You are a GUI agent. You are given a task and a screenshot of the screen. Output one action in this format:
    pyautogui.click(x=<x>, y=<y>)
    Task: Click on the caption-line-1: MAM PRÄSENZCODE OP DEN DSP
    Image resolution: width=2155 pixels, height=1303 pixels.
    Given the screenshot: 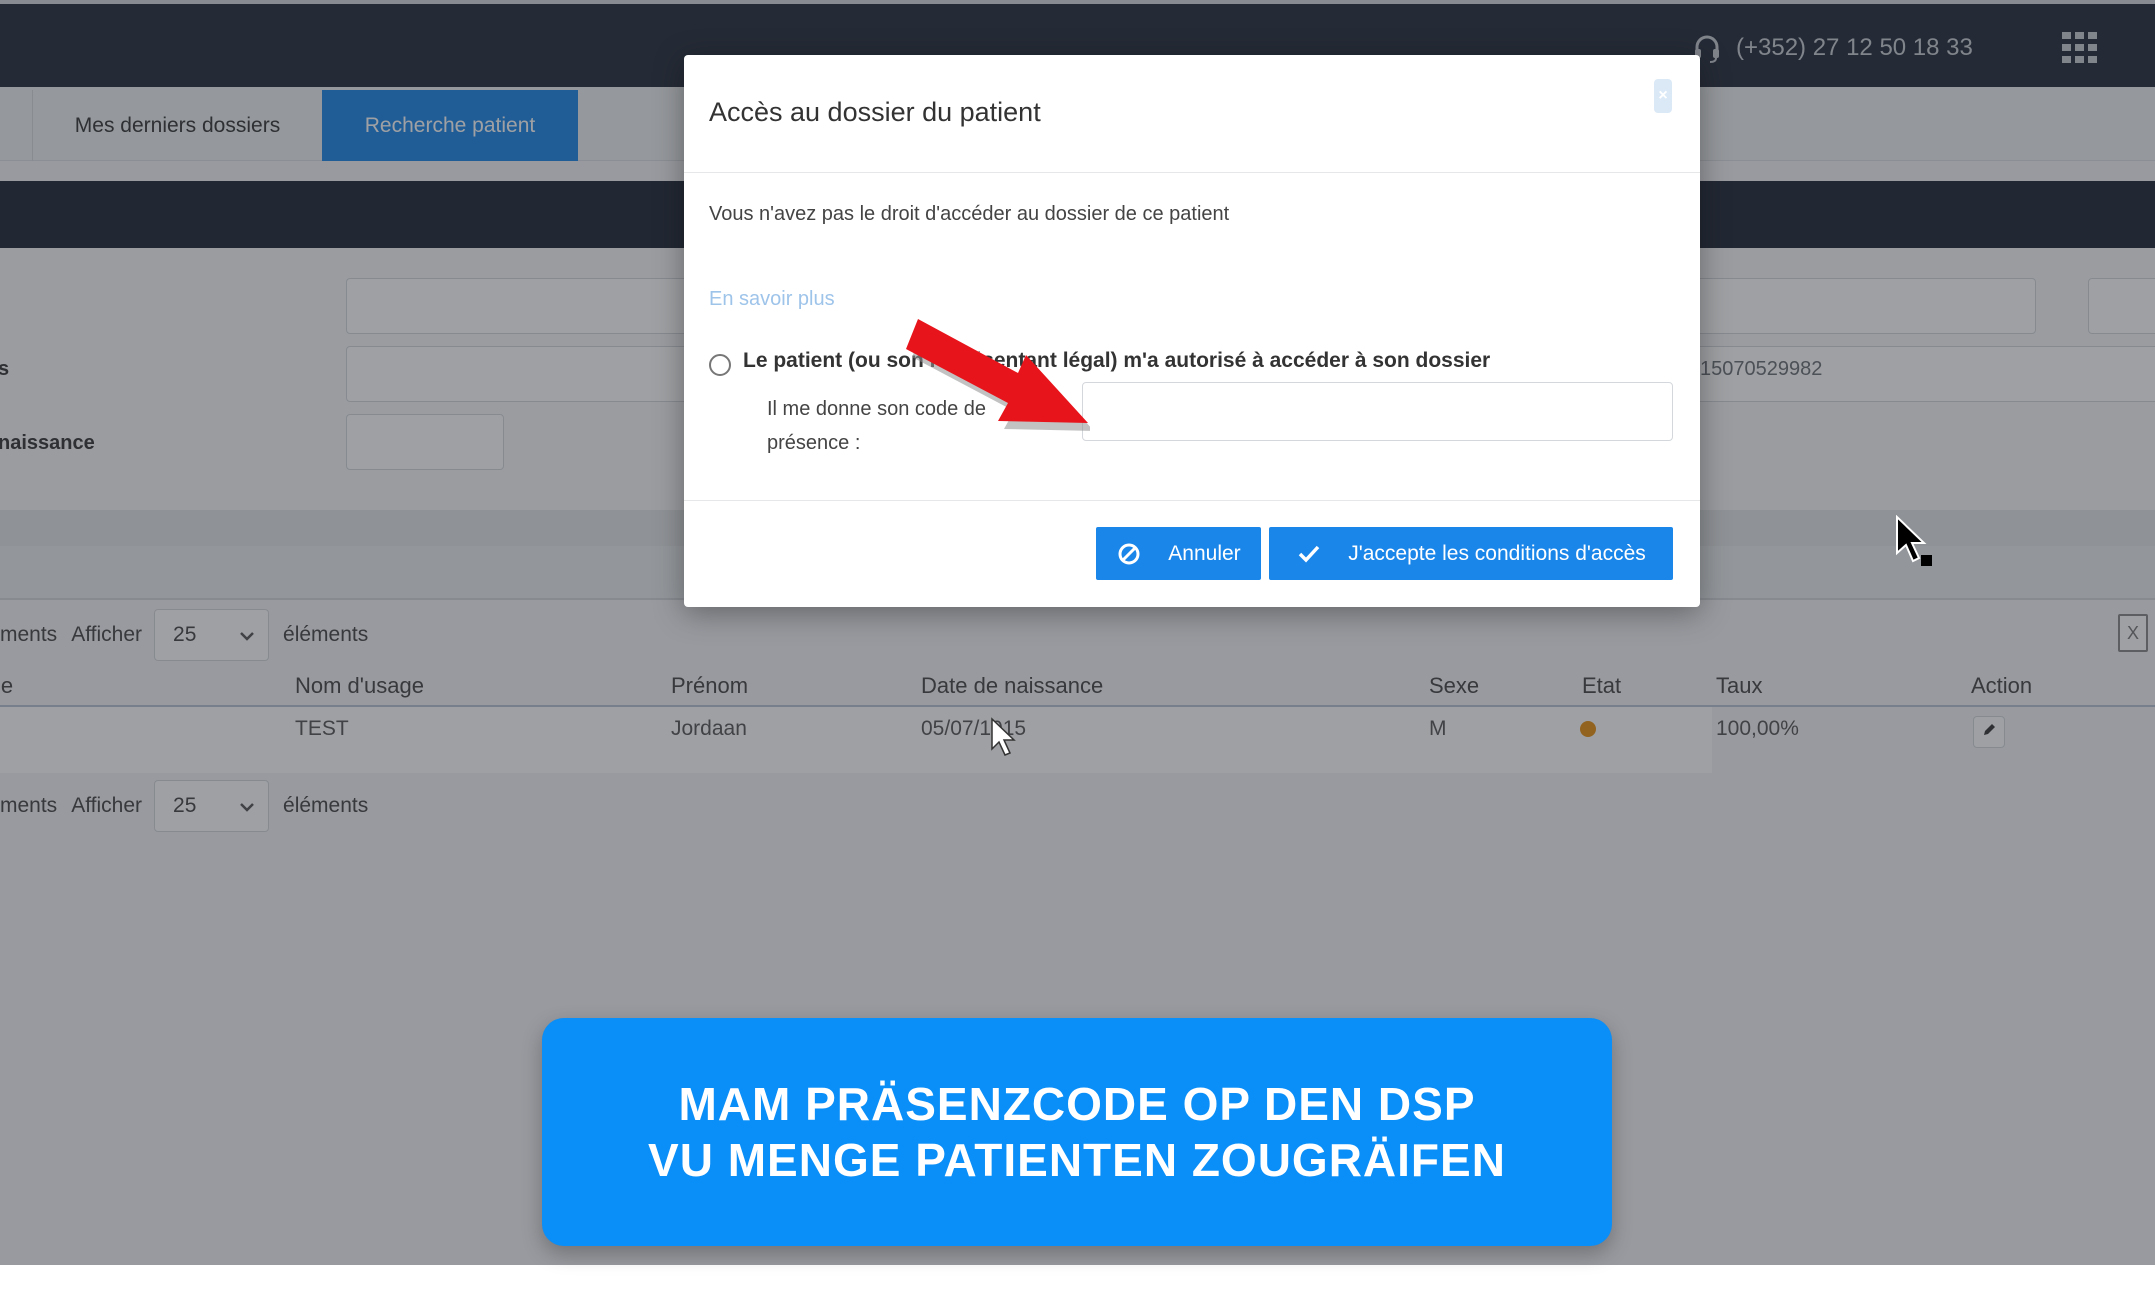 What is the action you would take?
    pyautogui.click(x=1077, y=1104)
    